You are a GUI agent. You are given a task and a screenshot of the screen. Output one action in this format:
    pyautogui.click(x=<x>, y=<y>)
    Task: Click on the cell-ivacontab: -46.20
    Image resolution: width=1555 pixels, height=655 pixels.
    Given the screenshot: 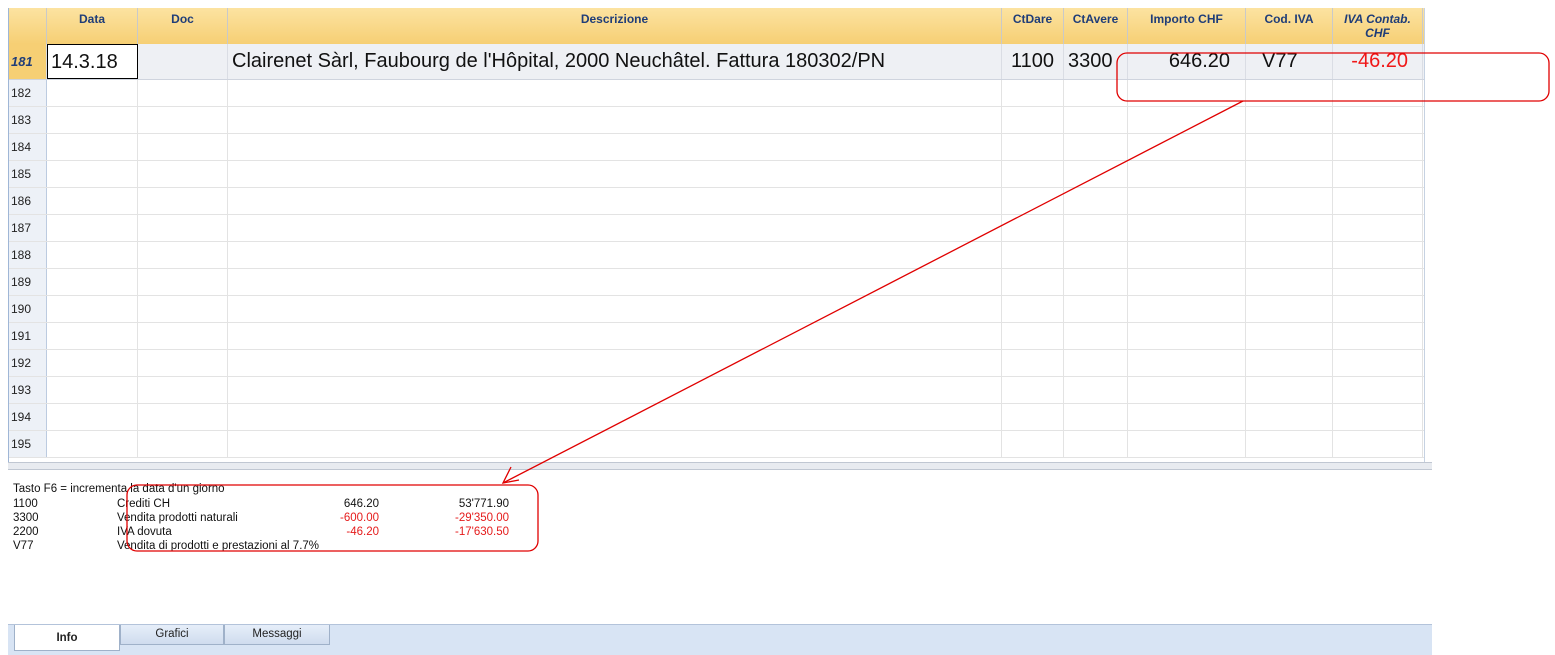 What is the action you would take?
    pyautogui.click(x=1378, y=61)
    